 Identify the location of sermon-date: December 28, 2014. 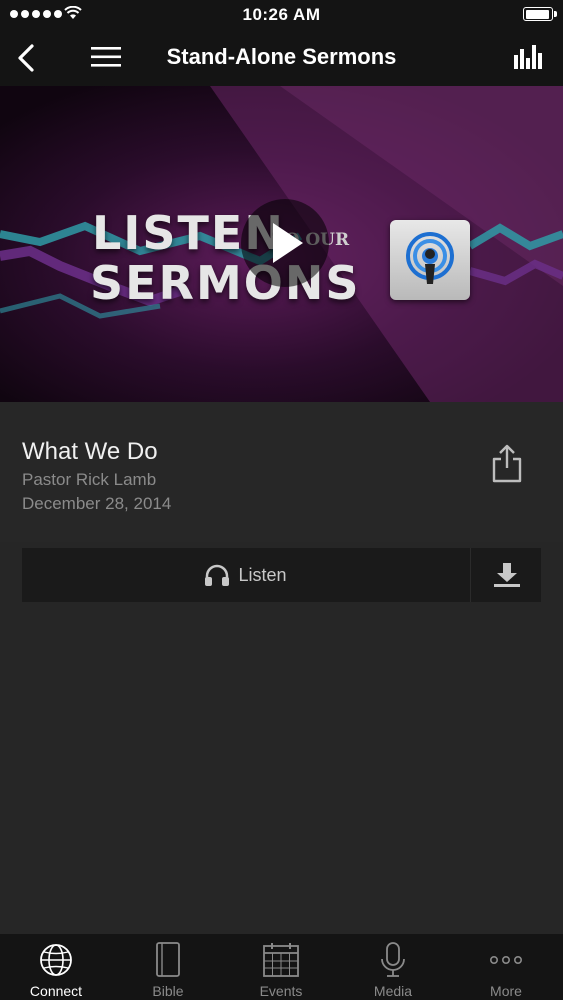
(97, 503).